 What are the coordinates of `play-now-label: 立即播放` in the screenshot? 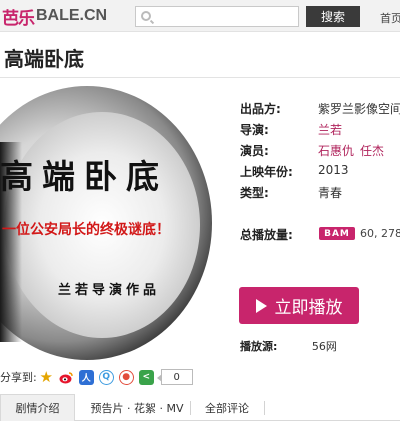 It's located at (308, 308).